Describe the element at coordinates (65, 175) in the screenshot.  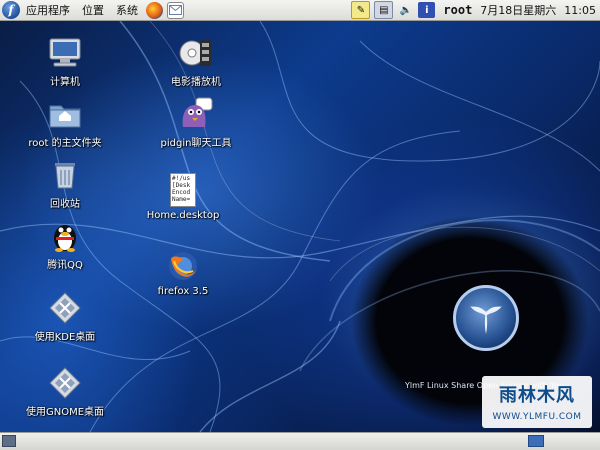
I see `trash-icon` at that location.